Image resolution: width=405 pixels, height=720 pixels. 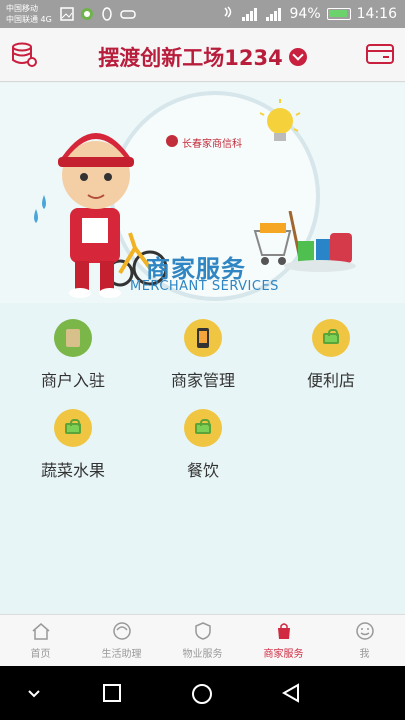 What do you see at coordinates (203, 631) in the screenshot?
I see `shield-icon` at bounding box center [203, 631].